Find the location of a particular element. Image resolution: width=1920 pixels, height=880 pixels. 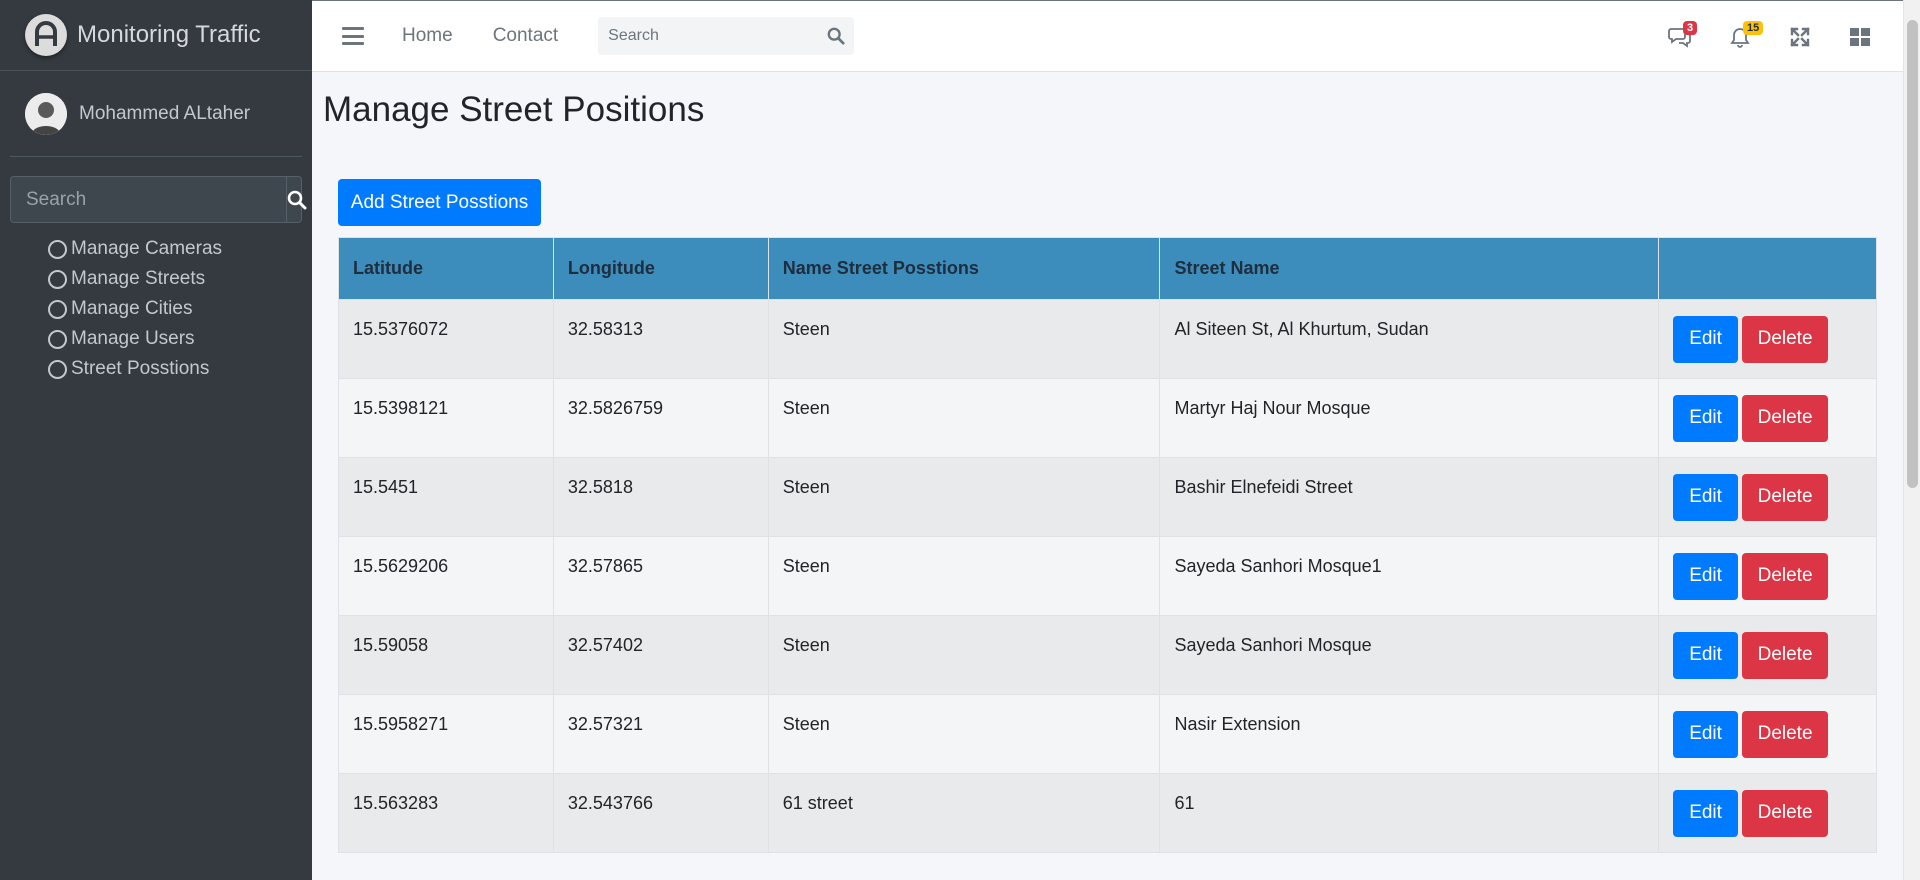

user-name: Mohammed ALtaher is located at coordinates (165, 113).